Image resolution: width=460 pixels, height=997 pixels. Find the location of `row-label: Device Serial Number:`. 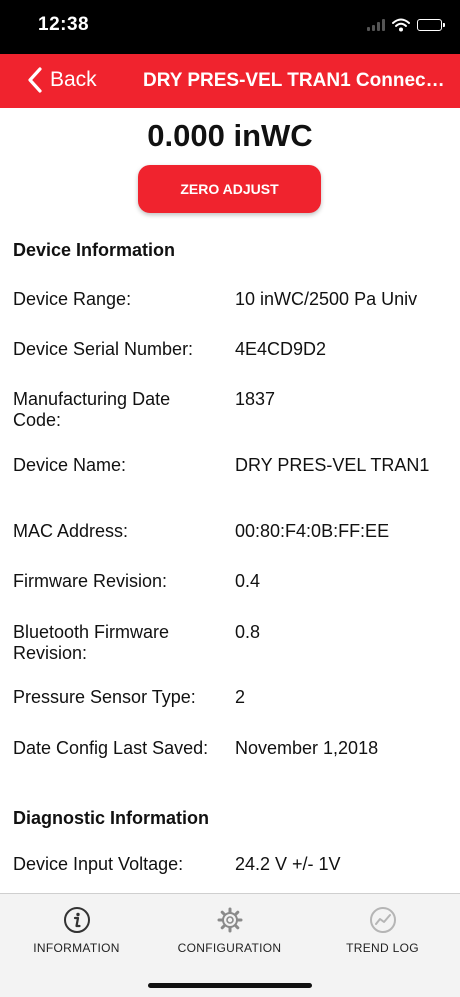

row-label: Device Serial Number: is located at coordinates (103, 349).